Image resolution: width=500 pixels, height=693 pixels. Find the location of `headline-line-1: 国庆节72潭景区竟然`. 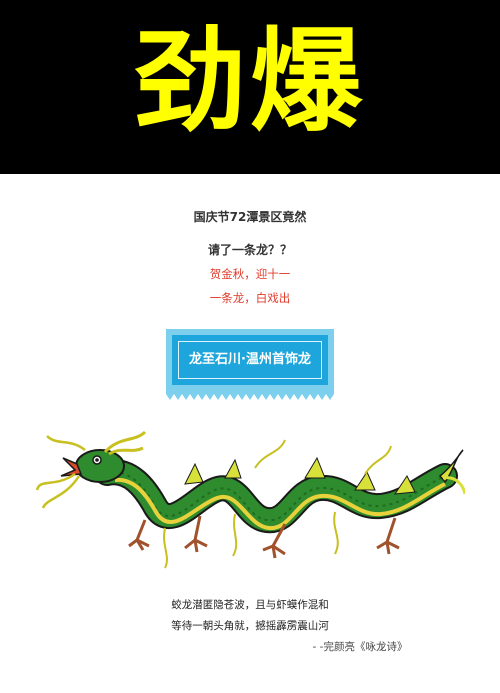

headline-line-1: 国庆节72潭景区竟然 is located at coordinates (250, 217).